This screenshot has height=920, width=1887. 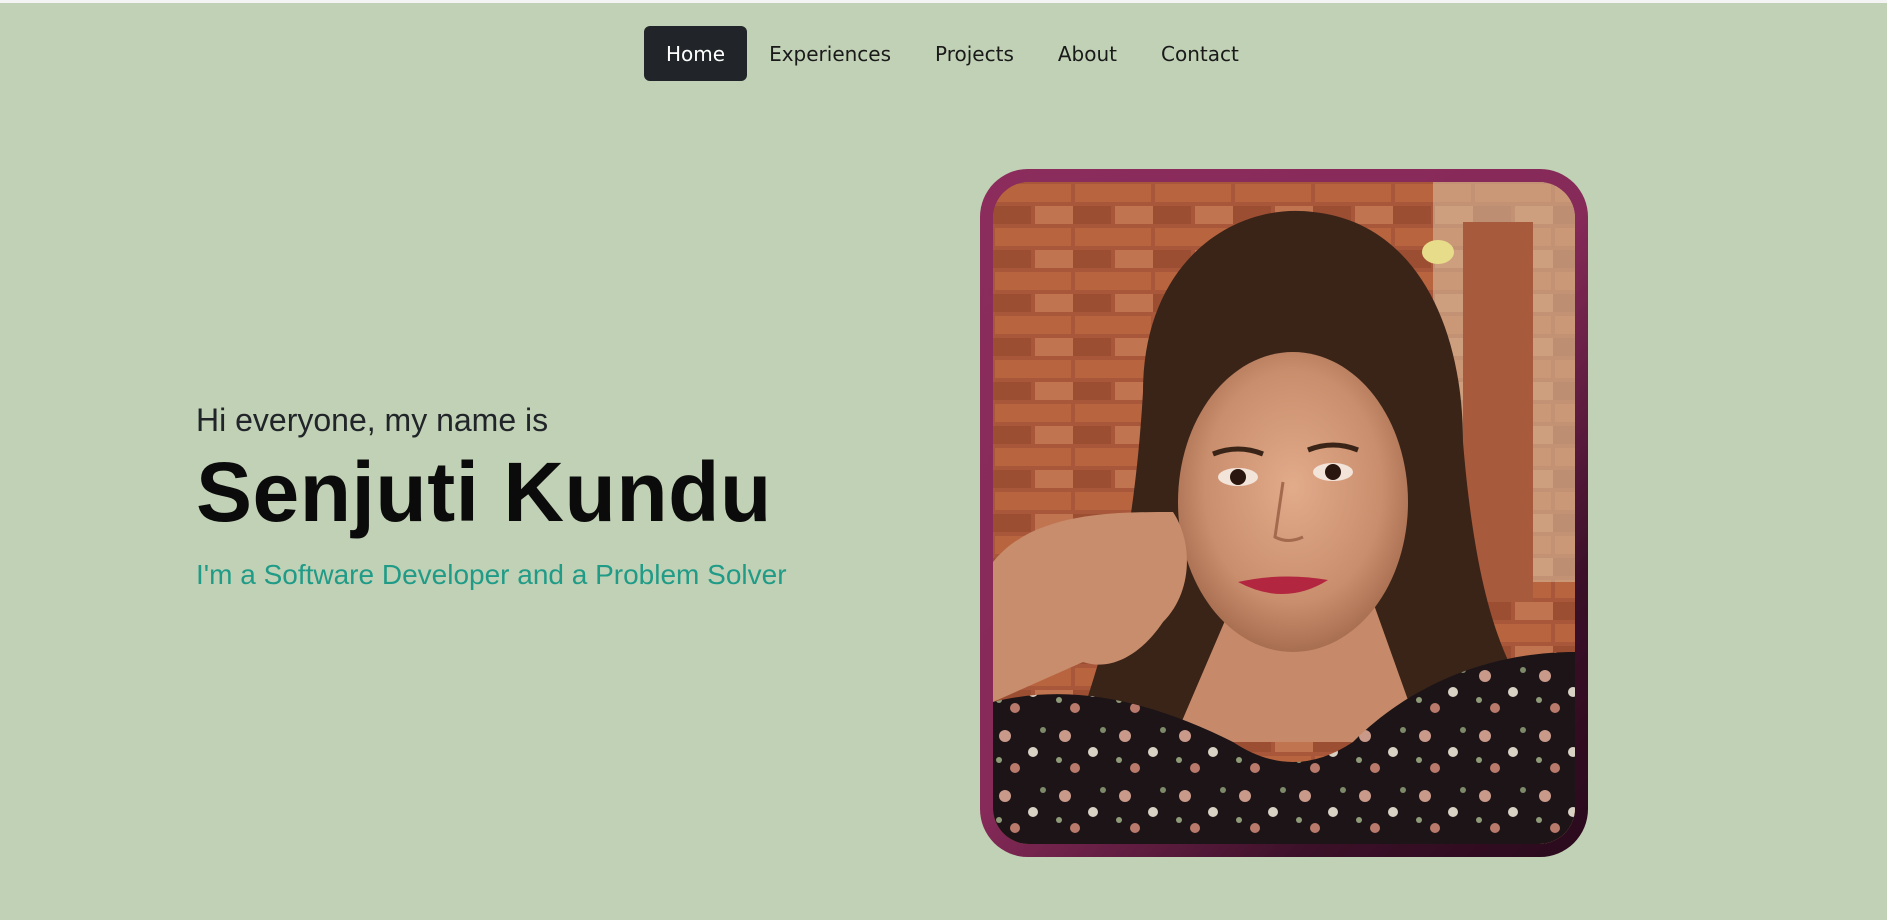 What do you see at coordinates (372, 420) in the screenshot?
I see `hero-greeting: Hi everyone, my name is` at bounding box center [372, 420].